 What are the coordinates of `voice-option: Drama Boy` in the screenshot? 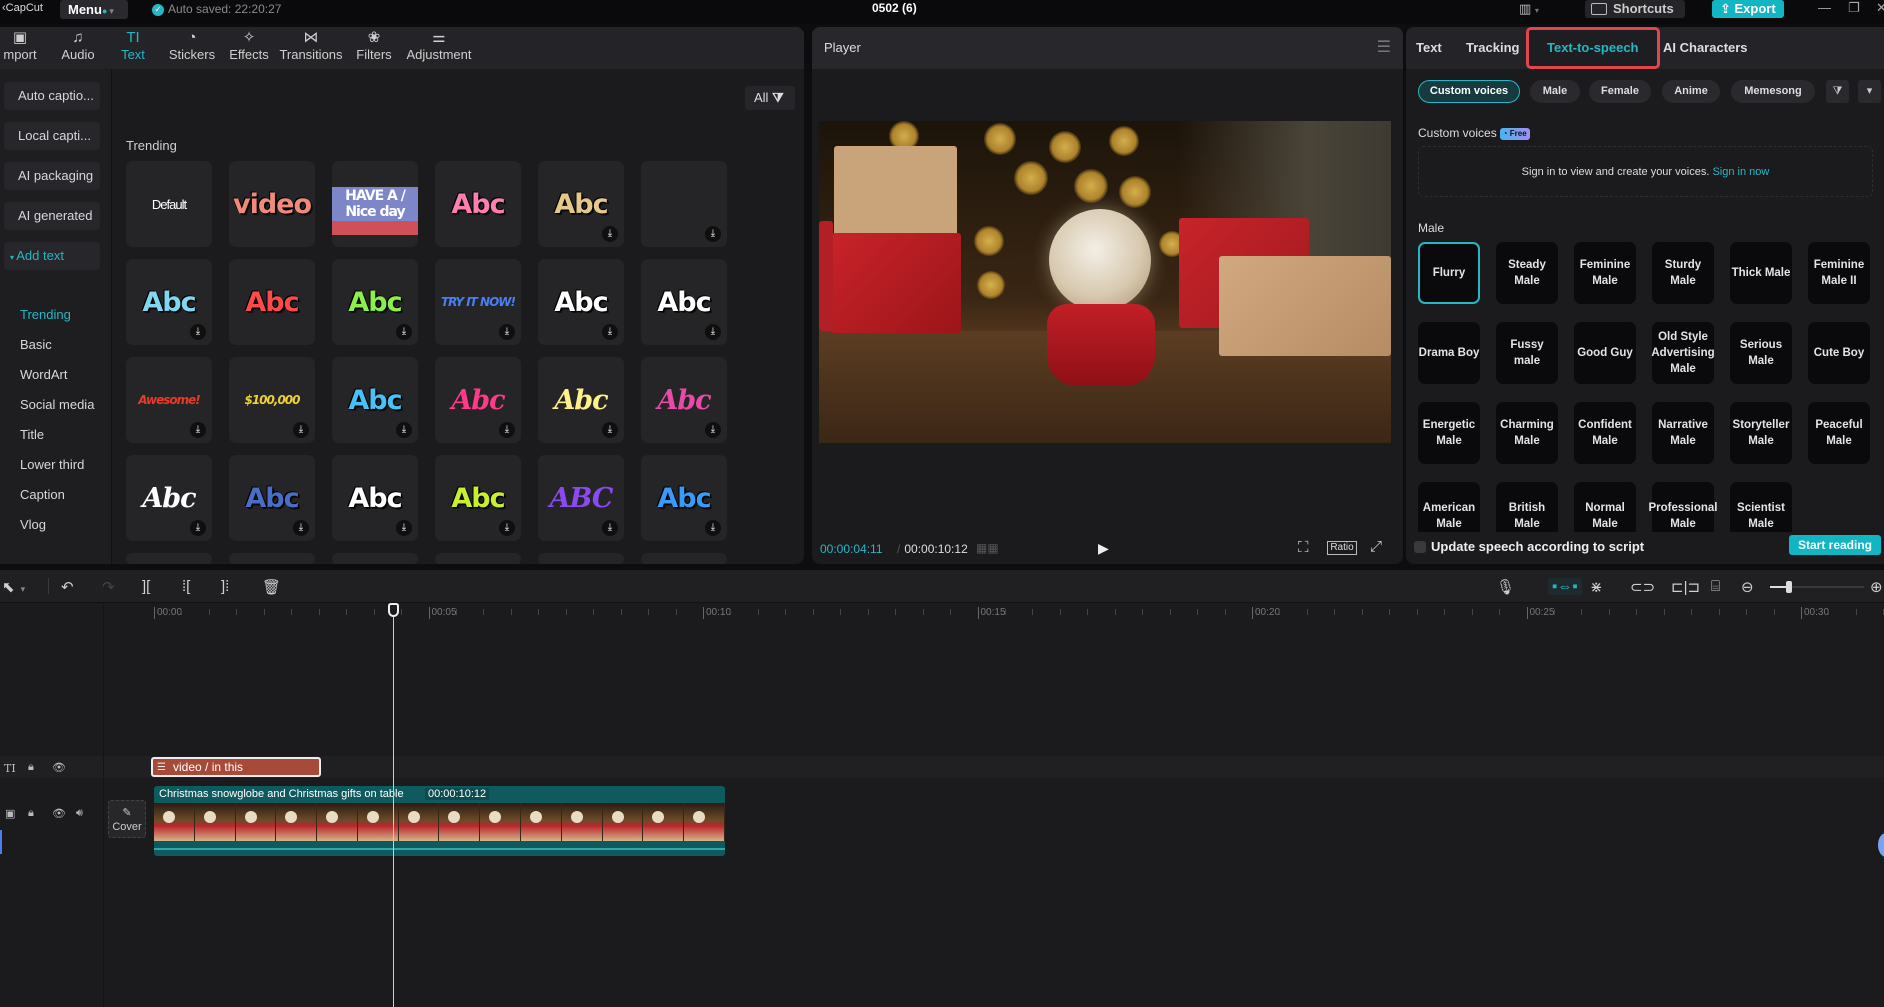 It's located at (1449, 353).